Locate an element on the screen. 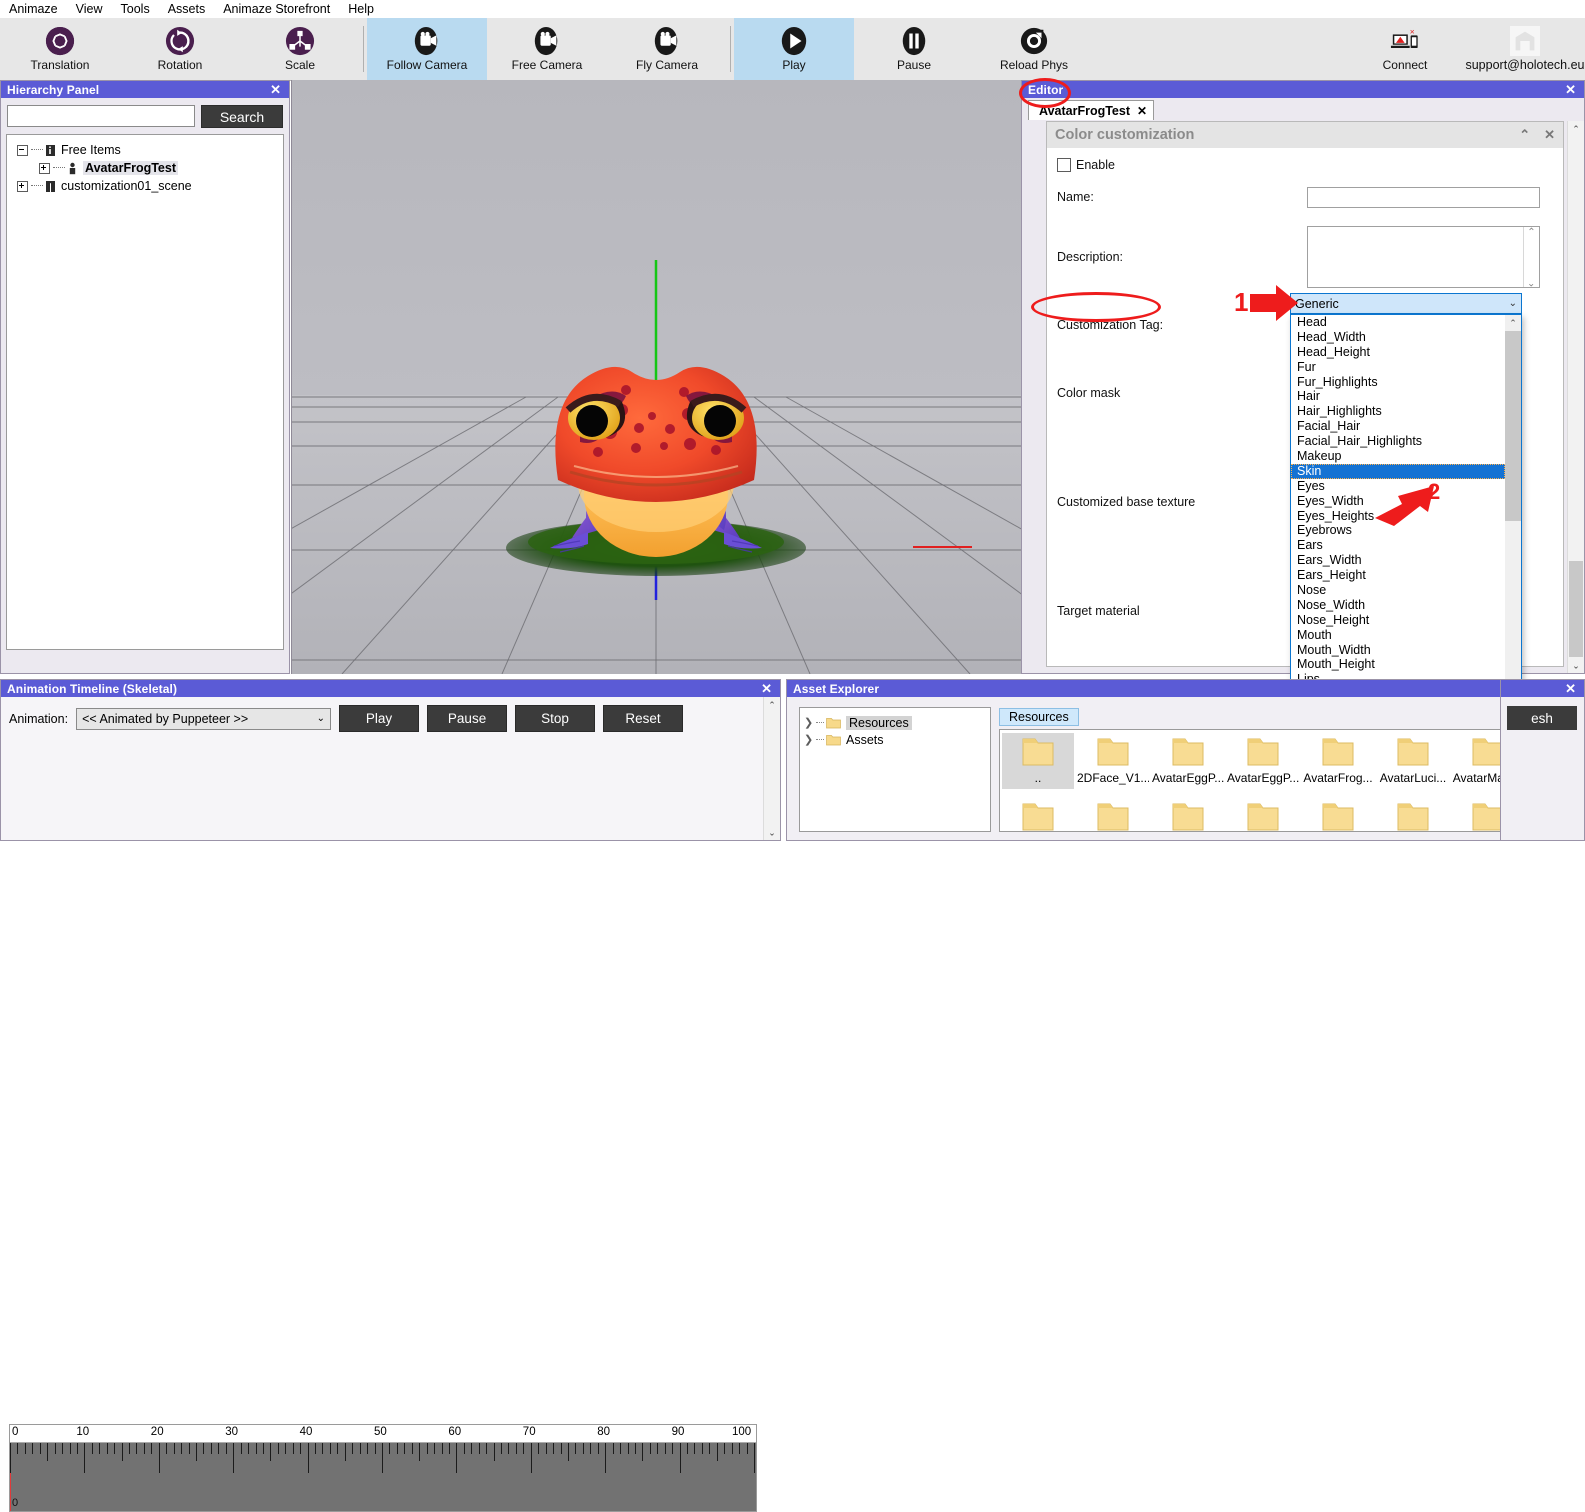 This screenshot has width=1585, height=1512. dropdown-option: Head_Height is located at coordinates (1398, 352).